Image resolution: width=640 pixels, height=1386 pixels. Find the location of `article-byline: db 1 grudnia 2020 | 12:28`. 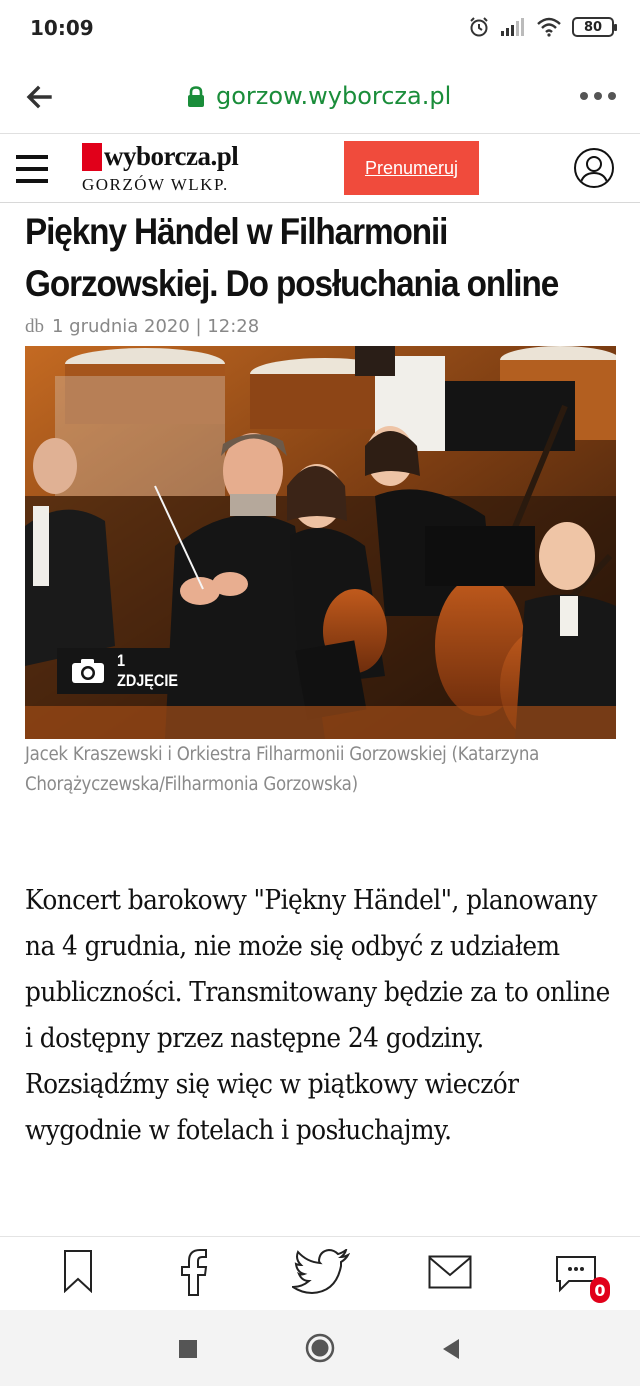

article-byline: db 1 grudnia 2020 | 12:28 is located at coordinates (142, 327).